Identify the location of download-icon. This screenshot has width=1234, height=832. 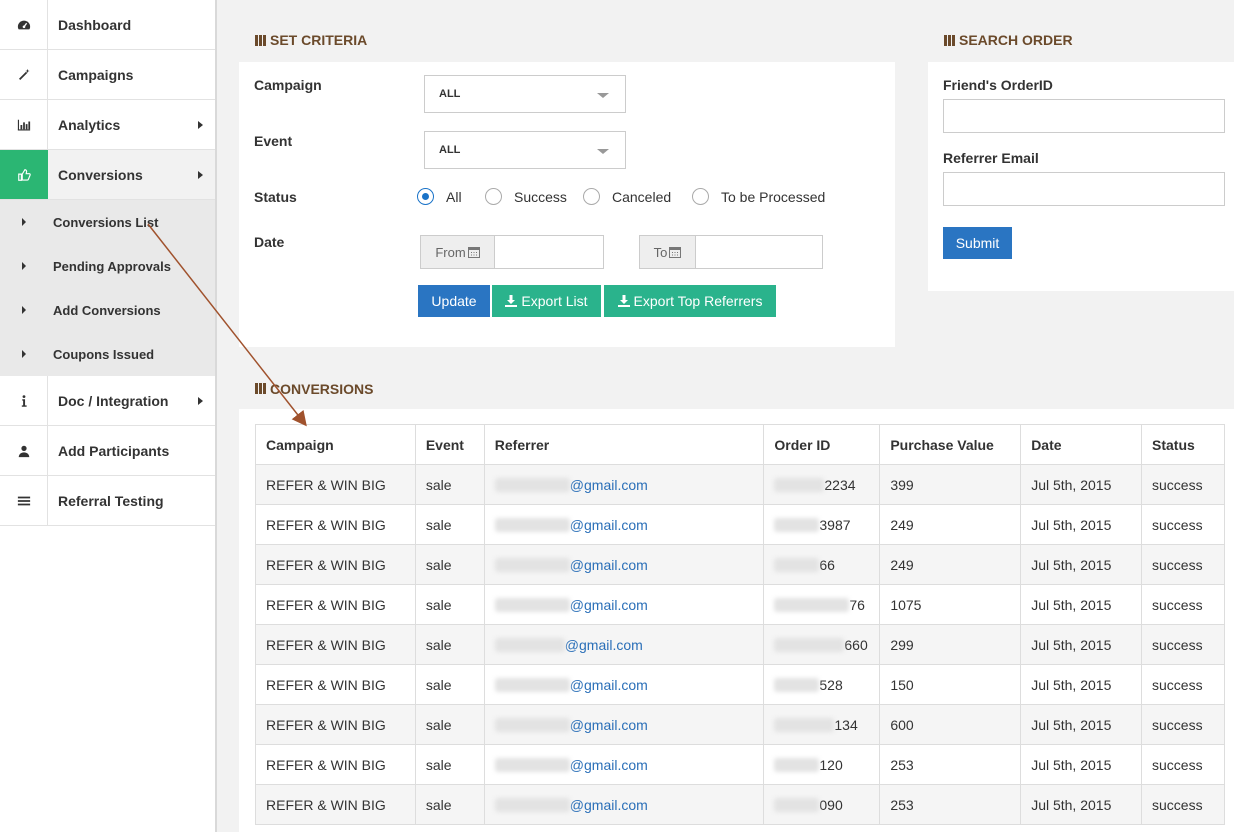
(623, 301).